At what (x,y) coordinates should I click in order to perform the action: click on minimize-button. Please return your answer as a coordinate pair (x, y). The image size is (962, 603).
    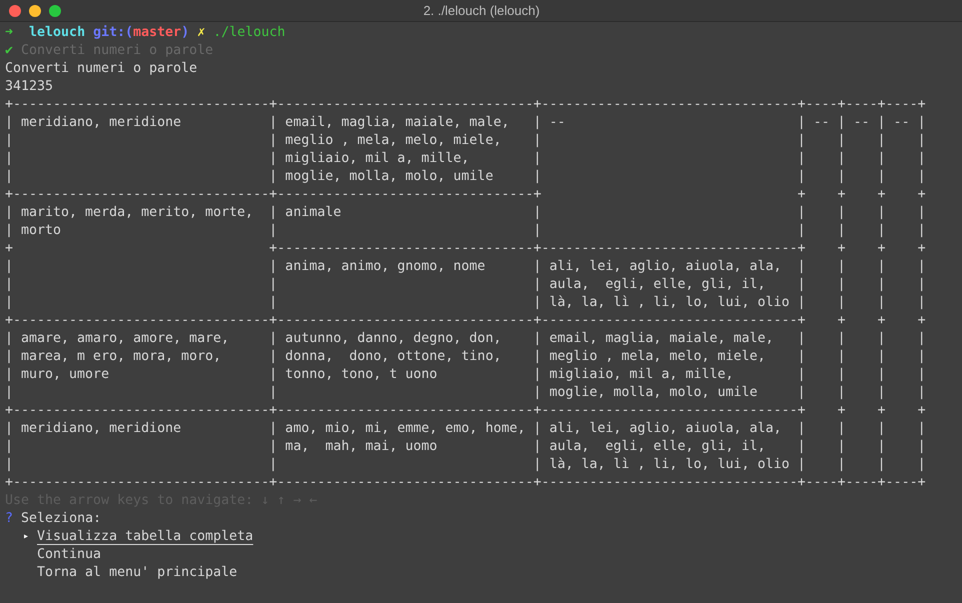
    Looking at the image, I should click on (35, 10).